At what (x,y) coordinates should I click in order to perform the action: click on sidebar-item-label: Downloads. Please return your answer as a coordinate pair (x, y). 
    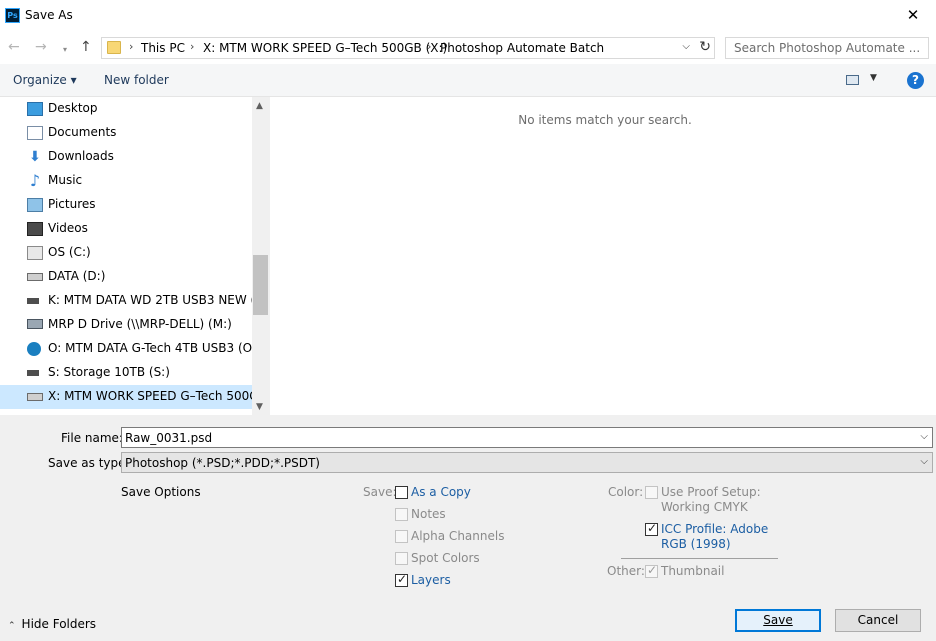
    Looking at the image, I should click on (81, 156).